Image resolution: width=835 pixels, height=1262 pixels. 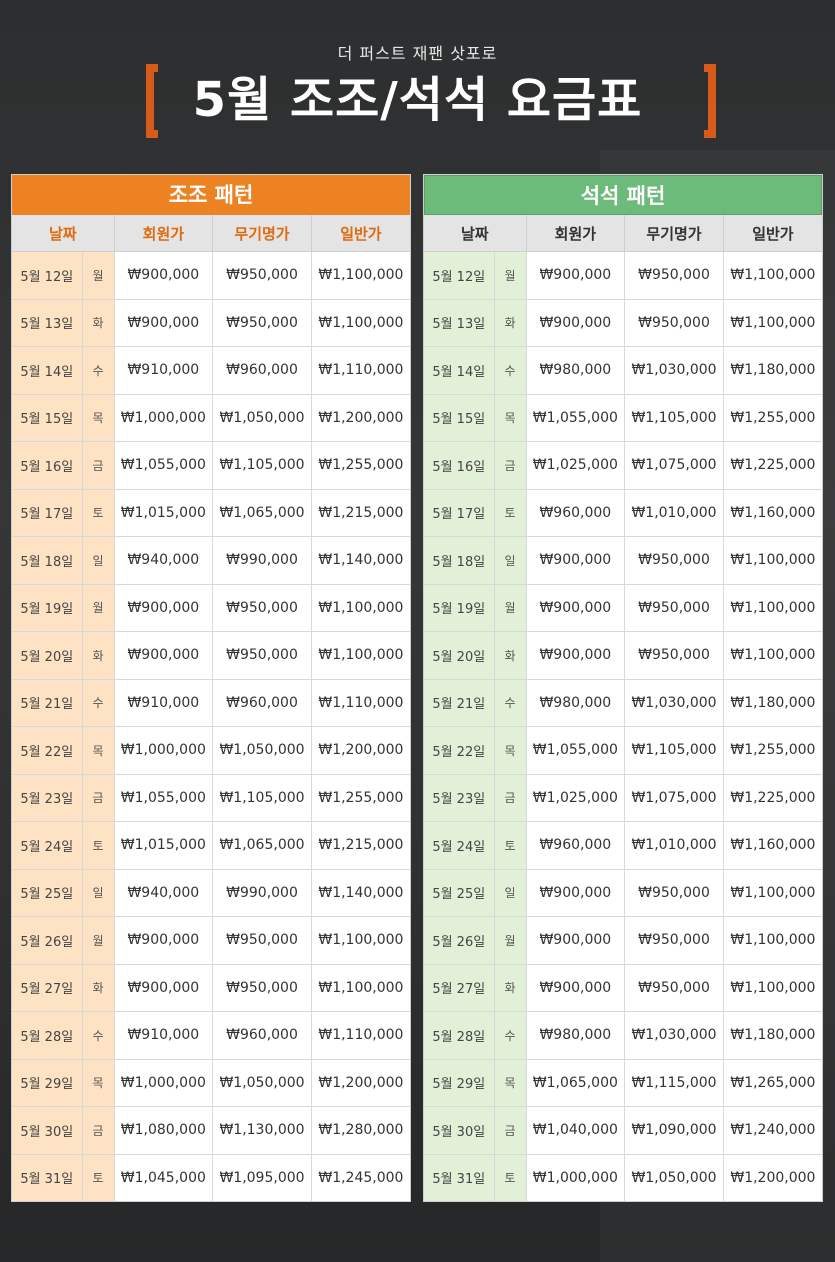 I want to click on table-row: 5월 23일 금 ₩1,055,000 ₩1,105,000 ₩1,255,000, so click(x=211, y=798).